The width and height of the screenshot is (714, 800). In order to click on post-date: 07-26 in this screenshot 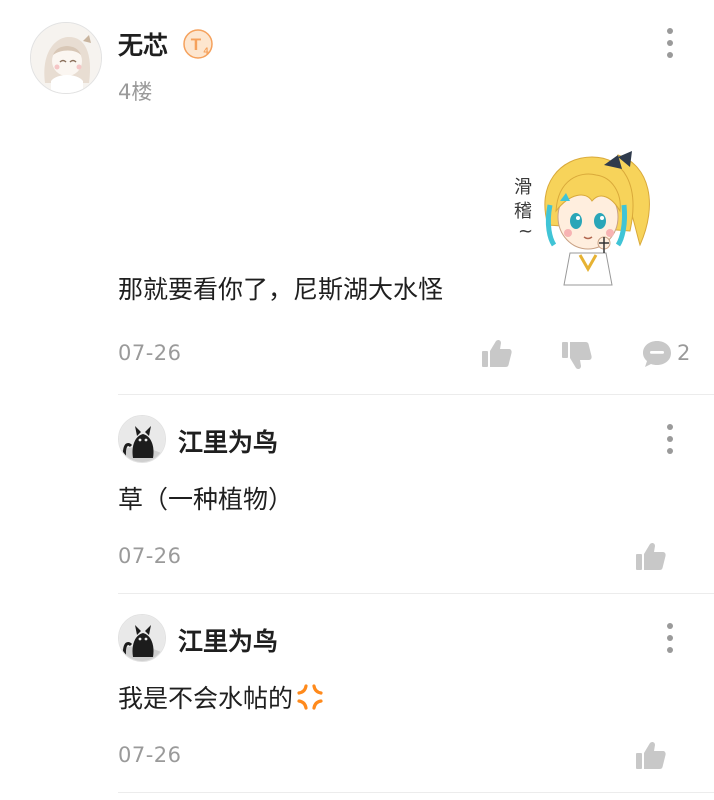, I will do `click(150, 353)`.